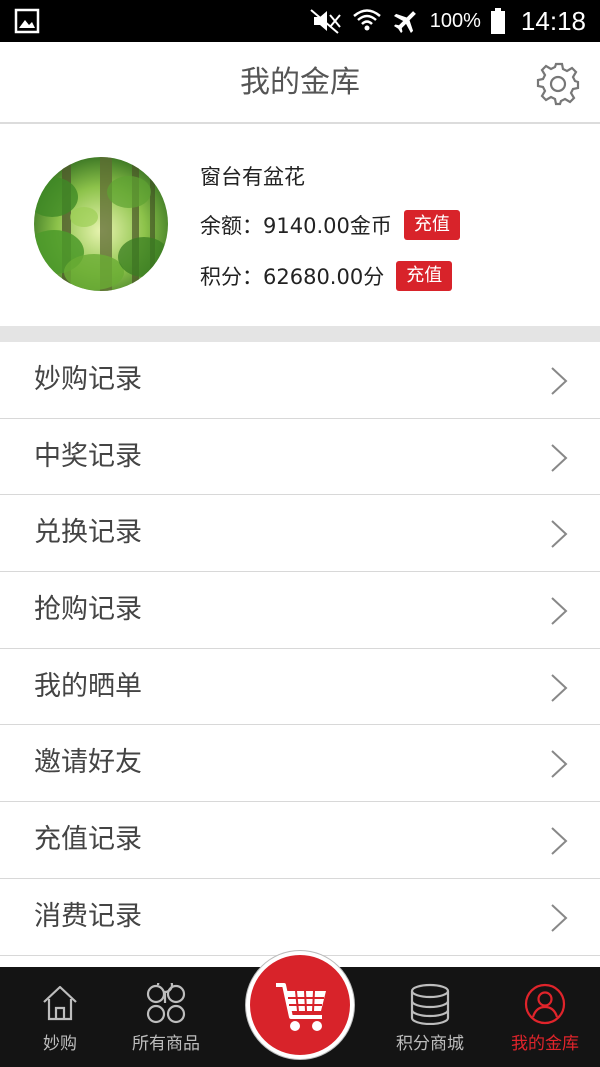 This screenshot has width=600, height=1067. Describe the element at coordinates (300, 534) in the screenshot. I see `menu-item-exchange-records: 兑换记录` at that location.